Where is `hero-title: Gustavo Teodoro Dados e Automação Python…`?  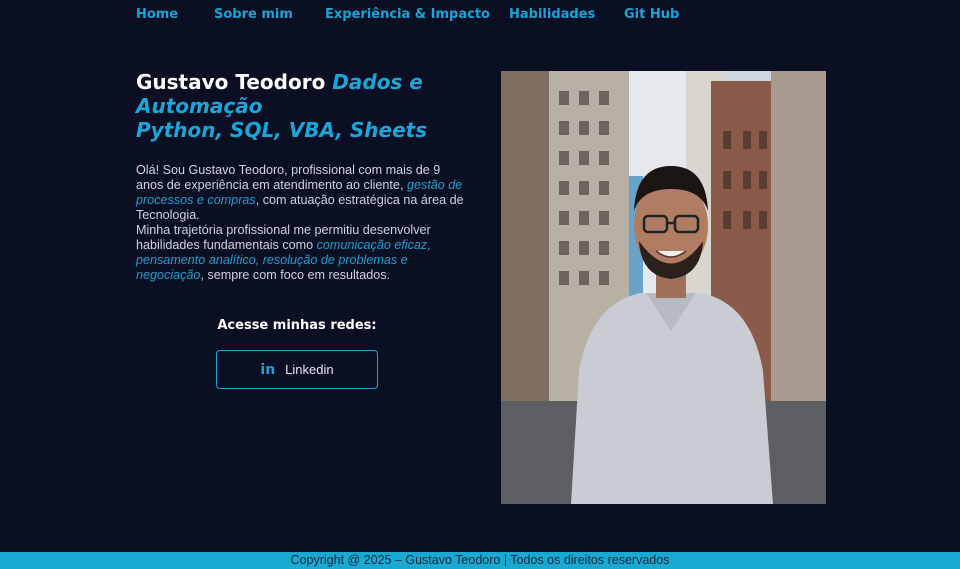
hero-title: Gustavo Teodoro Dados e Automação Python… is located at coordinates (306, 106).